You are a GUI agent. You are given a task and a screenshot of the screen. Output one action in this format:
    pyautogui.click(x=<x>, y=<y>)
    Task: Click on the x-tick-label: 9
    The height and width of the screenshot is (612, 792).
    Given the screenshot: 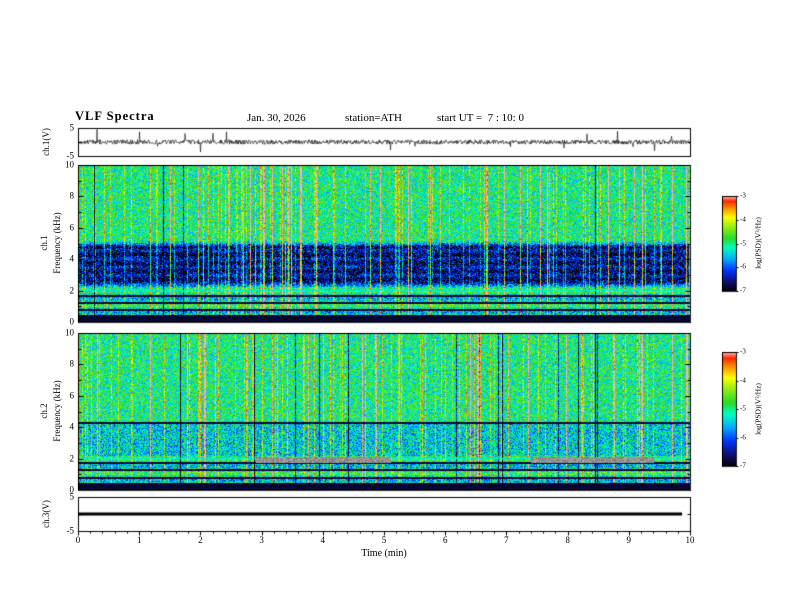 What is the action you would take?
    pyautogui.click(x=629, y=540)
    